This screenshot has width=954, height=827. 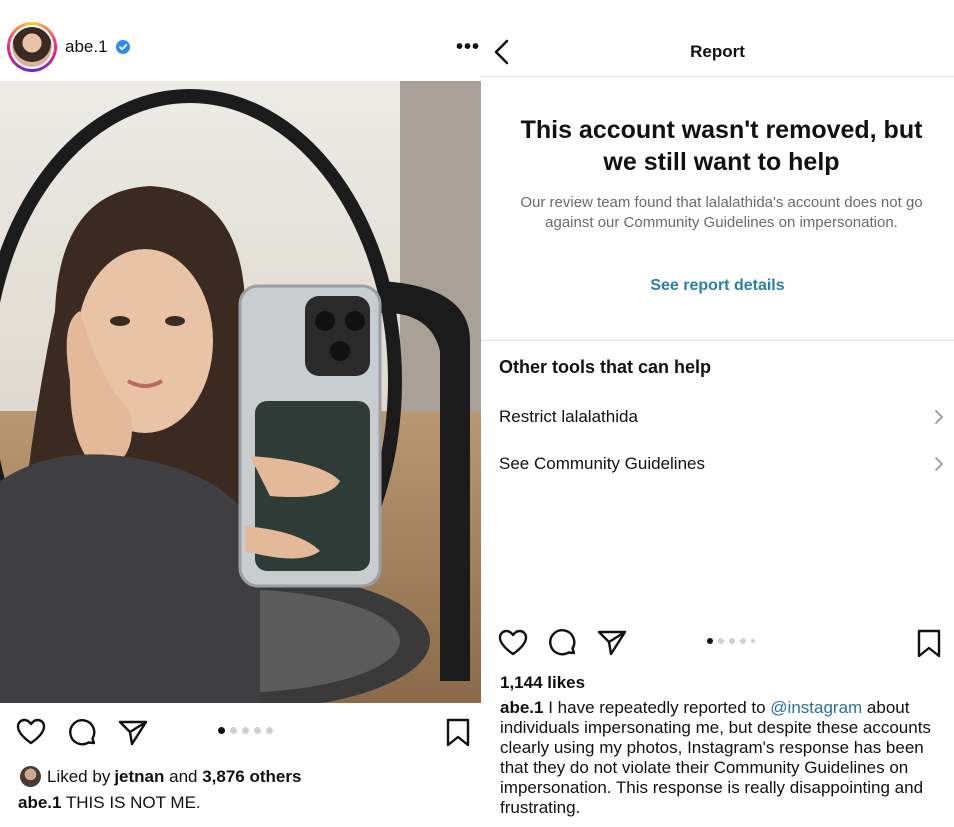 What do you see at coordinates (657, 707) in the screenshot?
I see `caption-text: I have repeatedly reported to` at bounding box center [657, 707].